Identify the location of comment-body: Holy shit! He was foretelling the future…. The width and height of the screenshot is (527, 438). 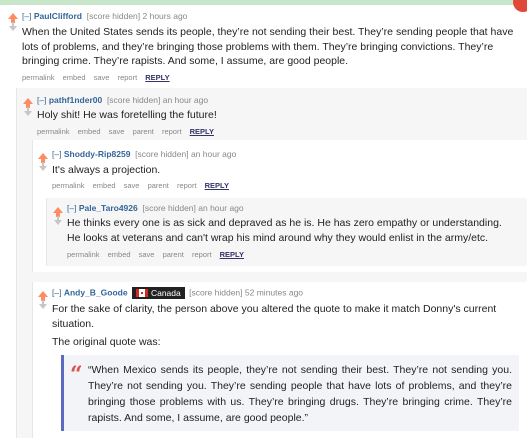
(127, 115).